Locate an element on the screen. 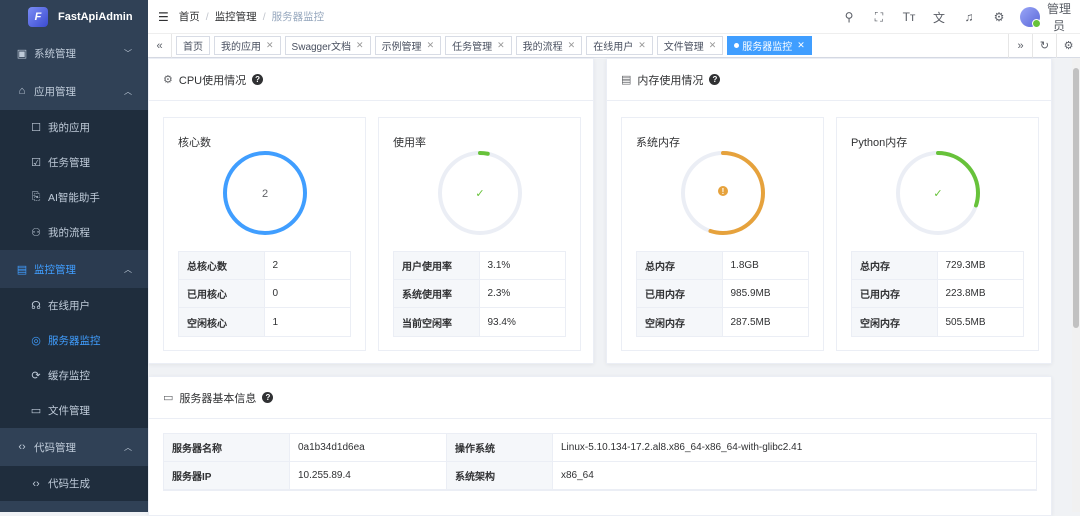 The height and width of the screenshot is (516, 1080). system-memory-panel: 系统内存 ! 总内存 1.8GB 已用内存 985.9MB 空闲内存 287.5MB is located at coordinates (722, 234).